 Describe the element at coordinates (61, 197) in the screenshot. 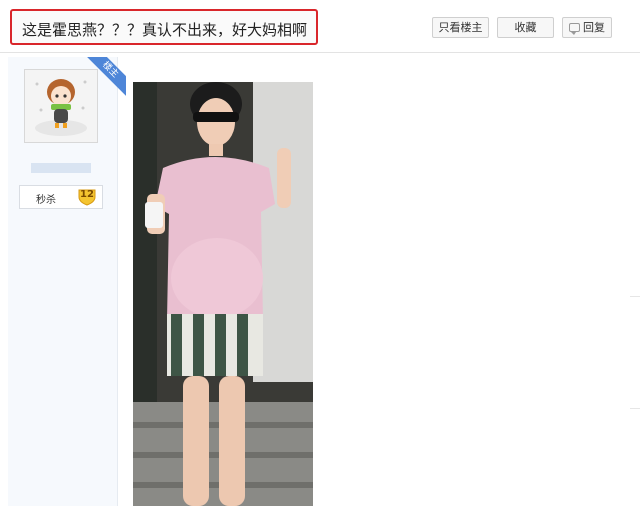

I see `level-badge-box: 秒杀 12` at that location.